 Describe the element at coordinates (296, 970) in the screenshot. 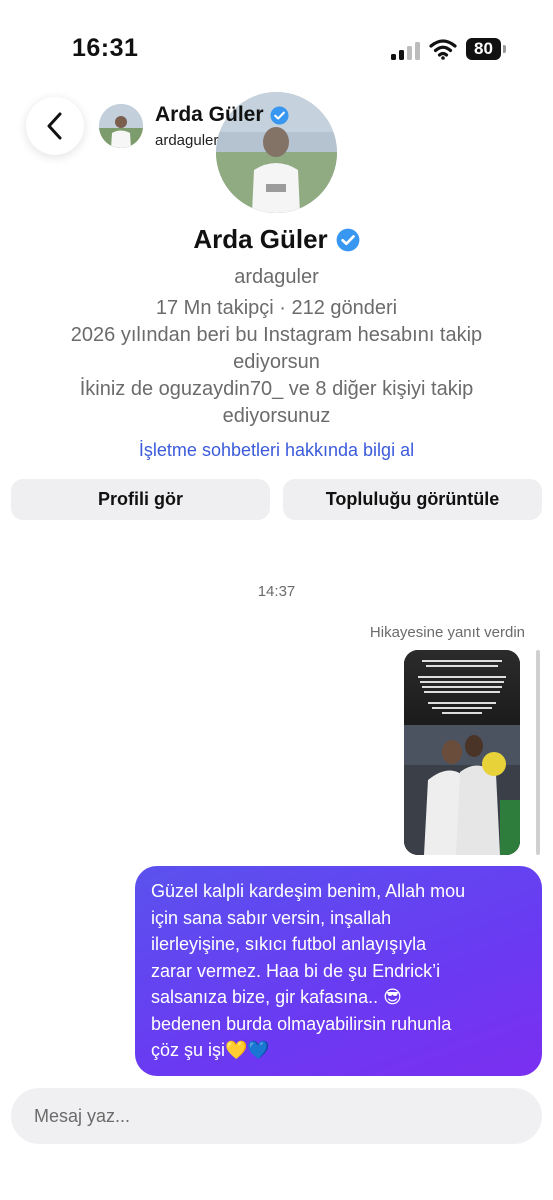

I see `message-line: zarar vermez. Haa bi de şu Endrick’i` at that location.